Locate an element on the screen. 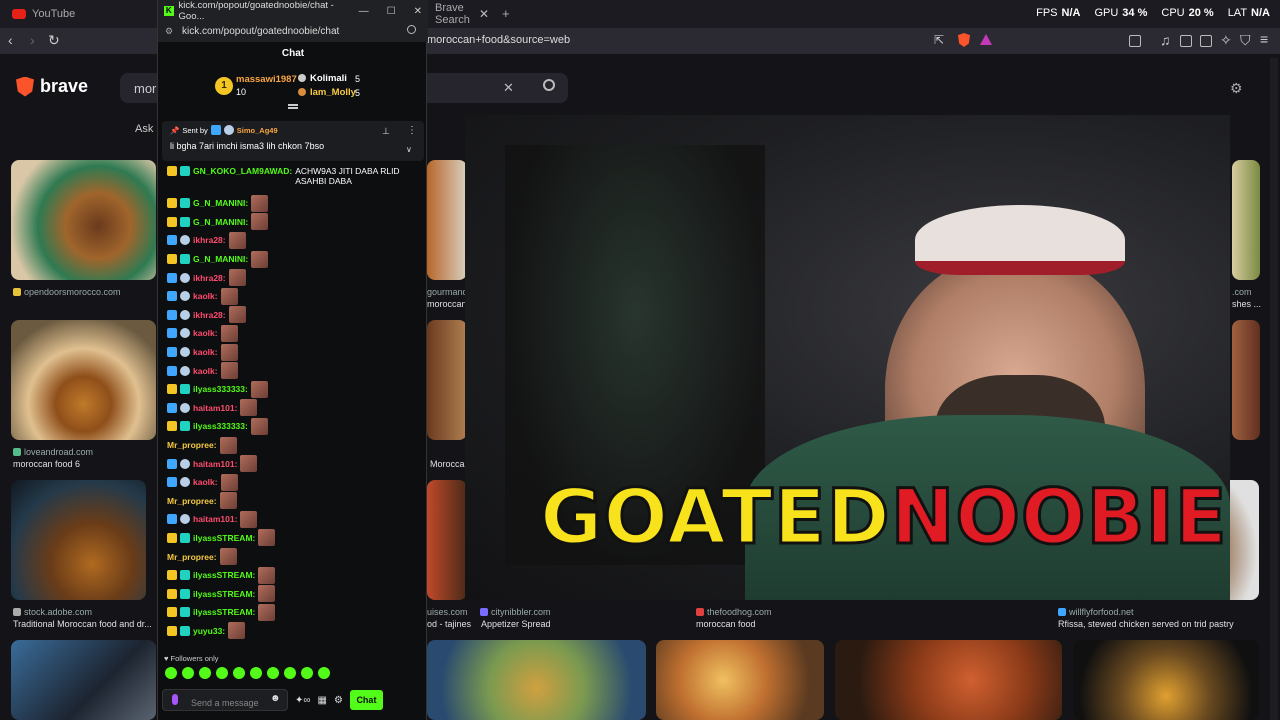 Image resolution: width=1280 pixels, height=720 pixels. sidebar-icon is located at coordinates (1186, 41).